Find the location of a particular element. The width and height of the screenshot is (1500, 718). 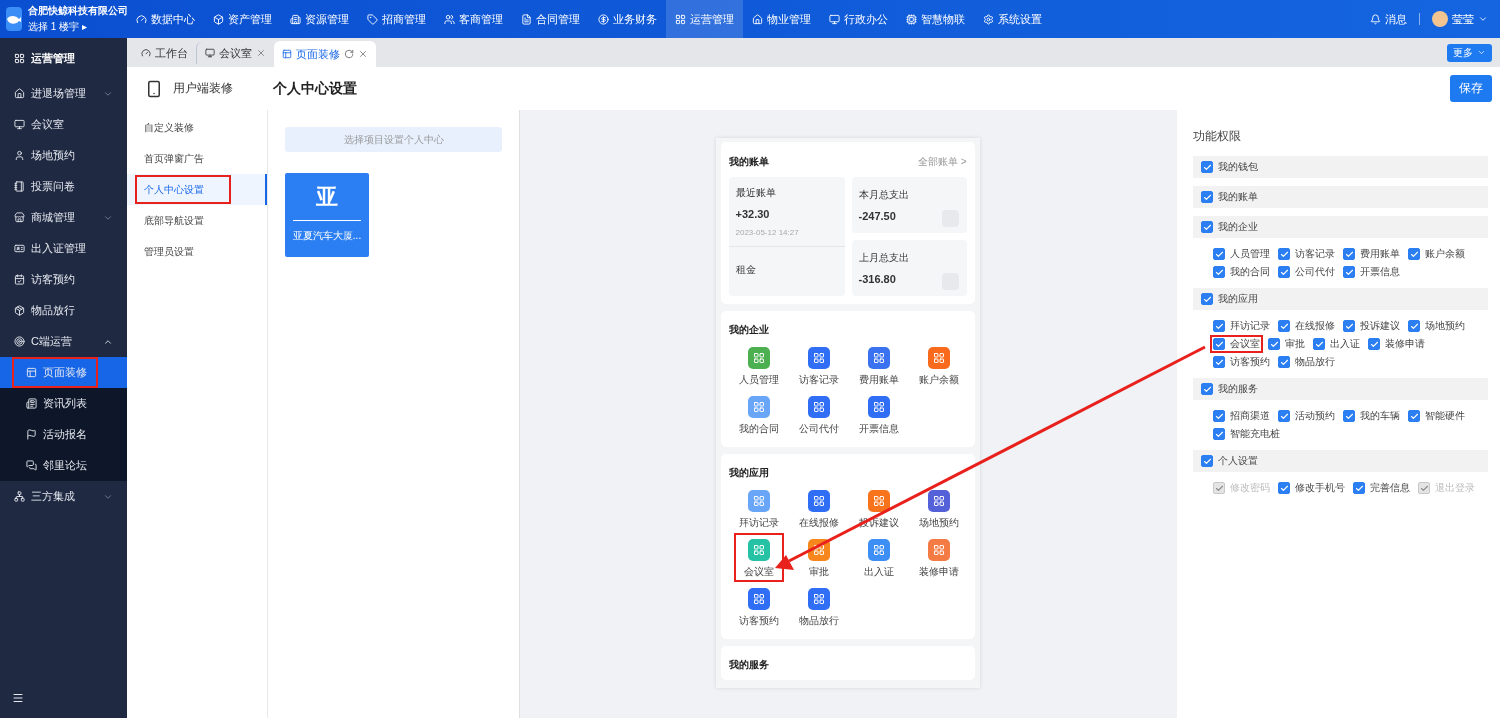

save-button: 保存 is located at coordinates (1471, 88).